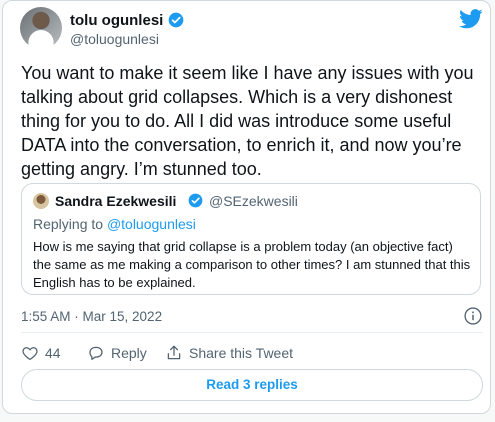  Describe the element at coordinates (116, 20) in the screenshot. I see `author-name: tolu ogunlesi` at that location.